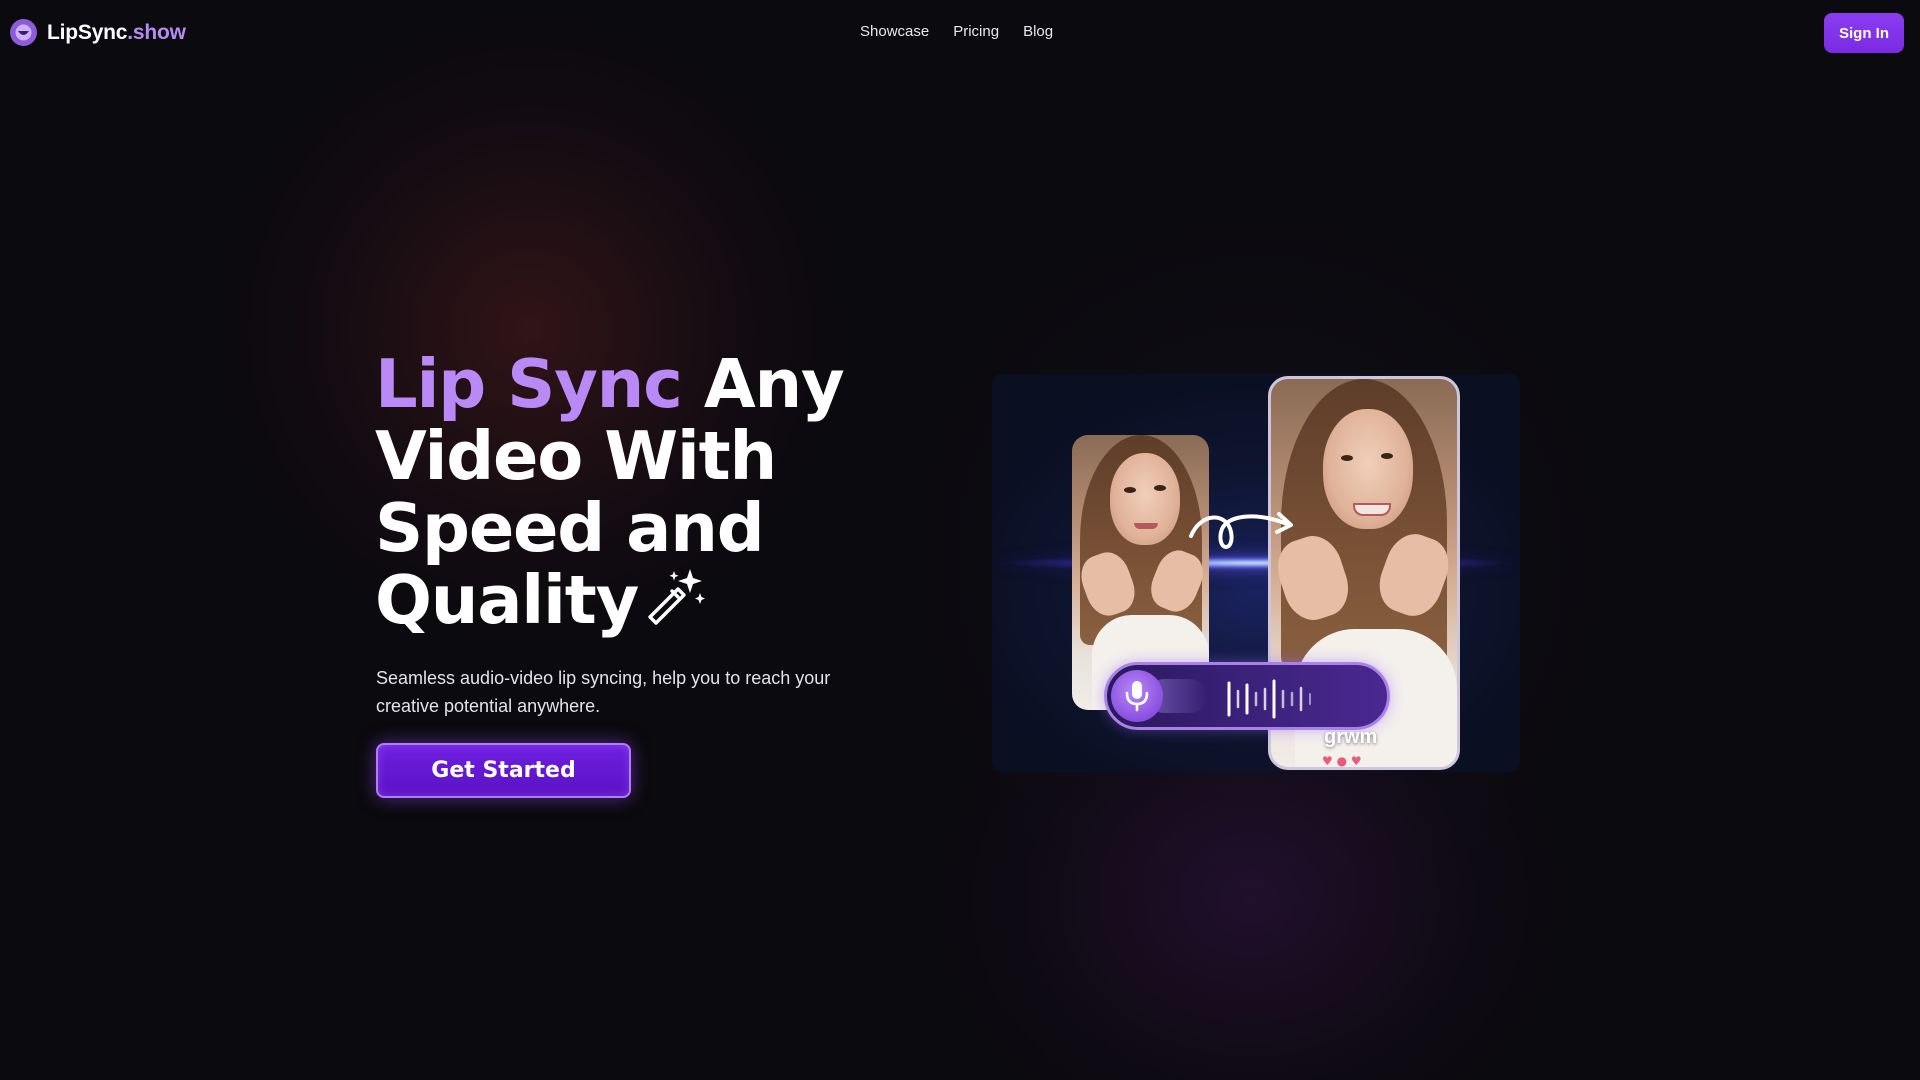 The width and height of the screenshot is (1920, 1080). What do you see at coordinates (1038, 31) in the screenshot?
I see `nav-link-blog: Blog` at bounding box center [1038, 31].